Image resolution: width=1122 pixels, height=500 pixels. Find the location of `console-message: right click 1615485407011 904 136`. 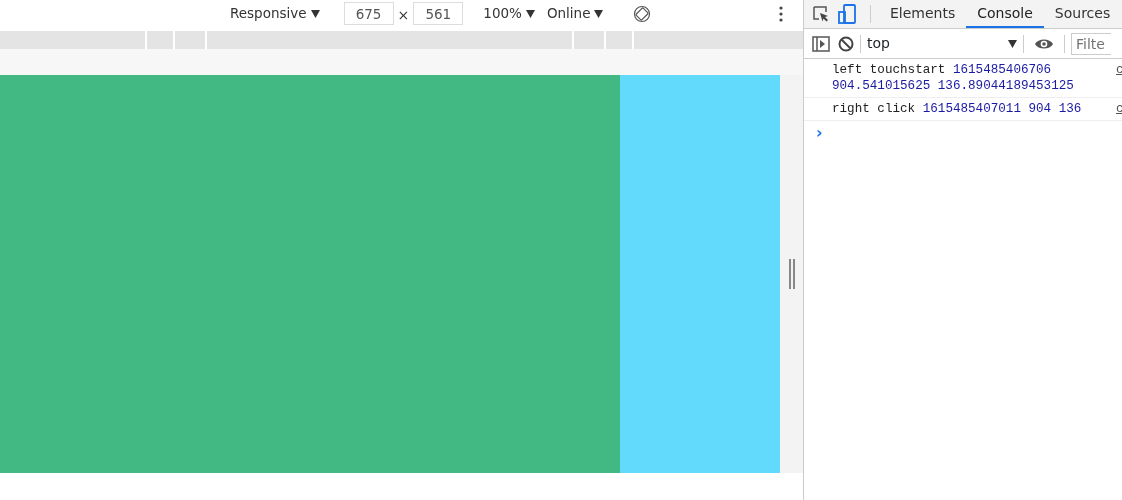

console-message: right click 1615485407011 904 136 is located at coordinates (957, 109).